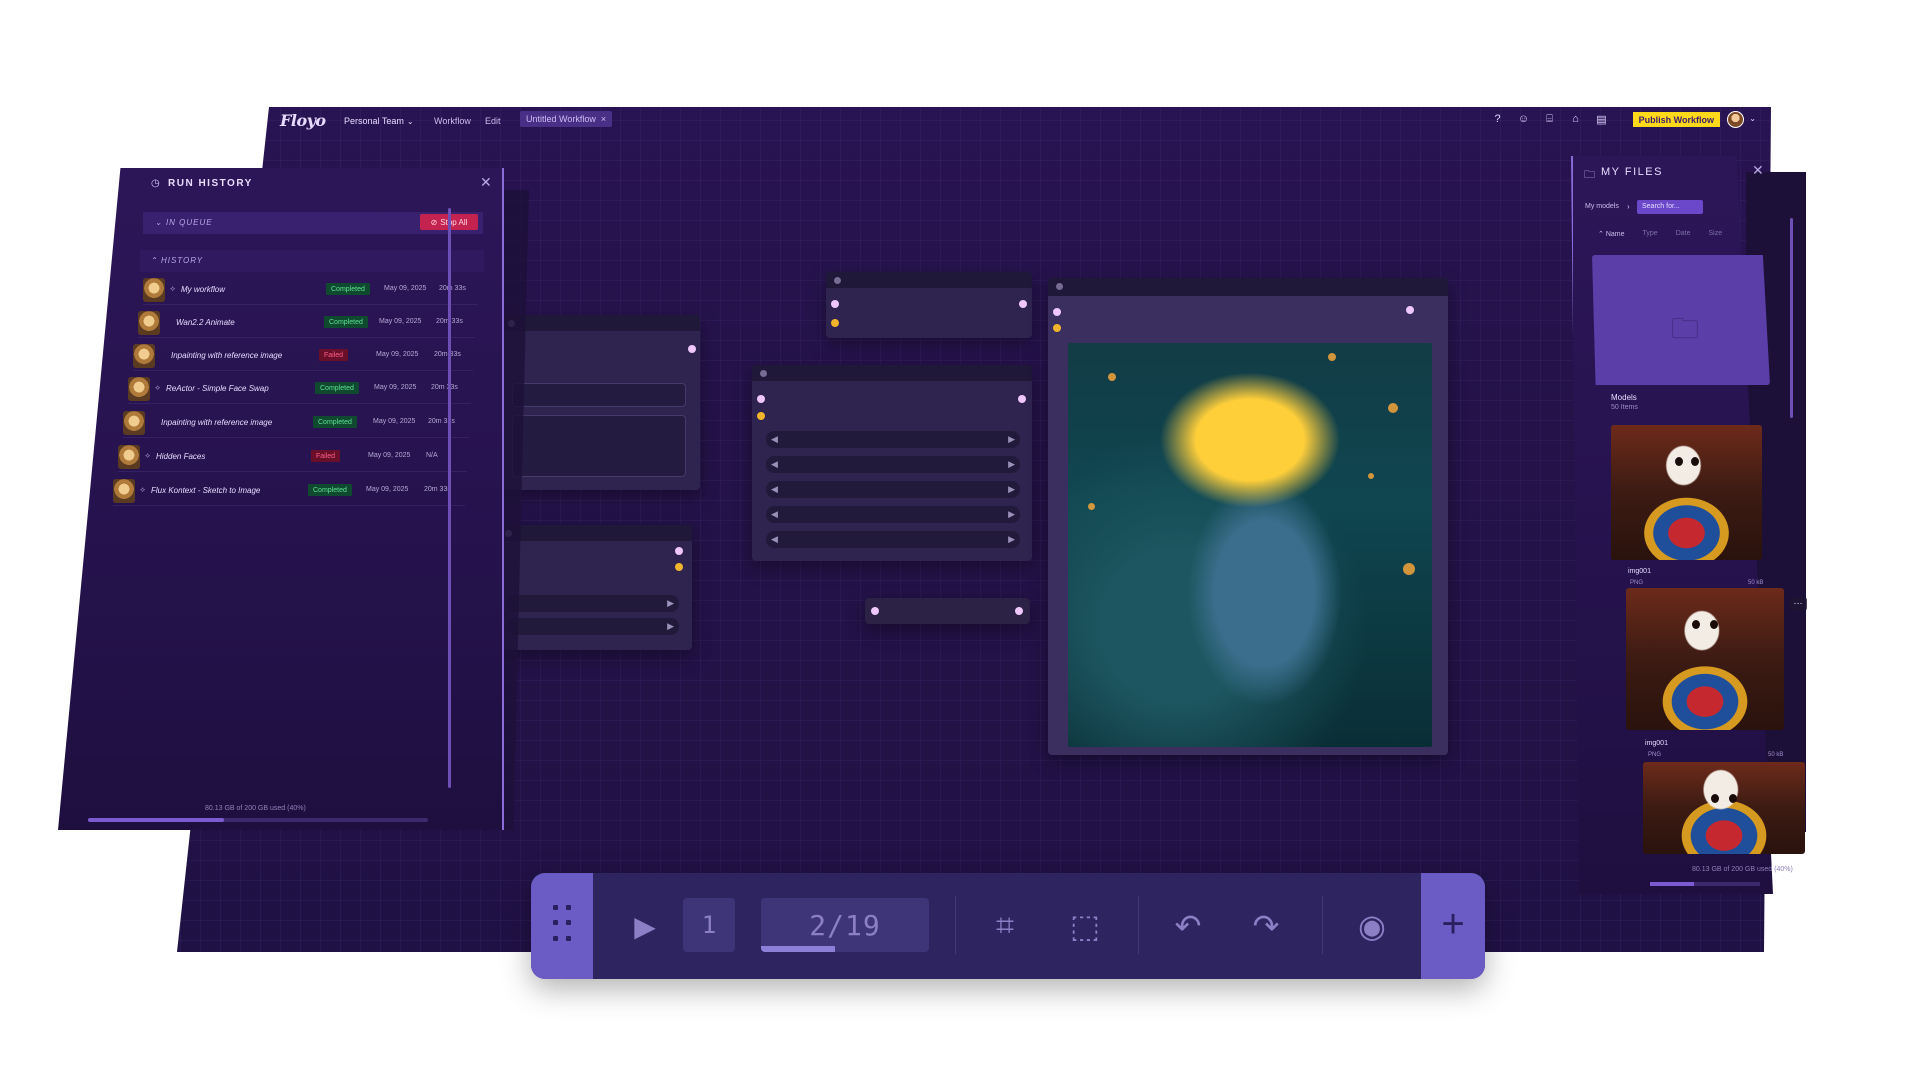 The width and height of the screenshot is (1920, 1080). What do you see at coordinates (210, 183) in the screenshot?
I see `panel-title: RUN HISTORY` at bounding box center [210, 183].